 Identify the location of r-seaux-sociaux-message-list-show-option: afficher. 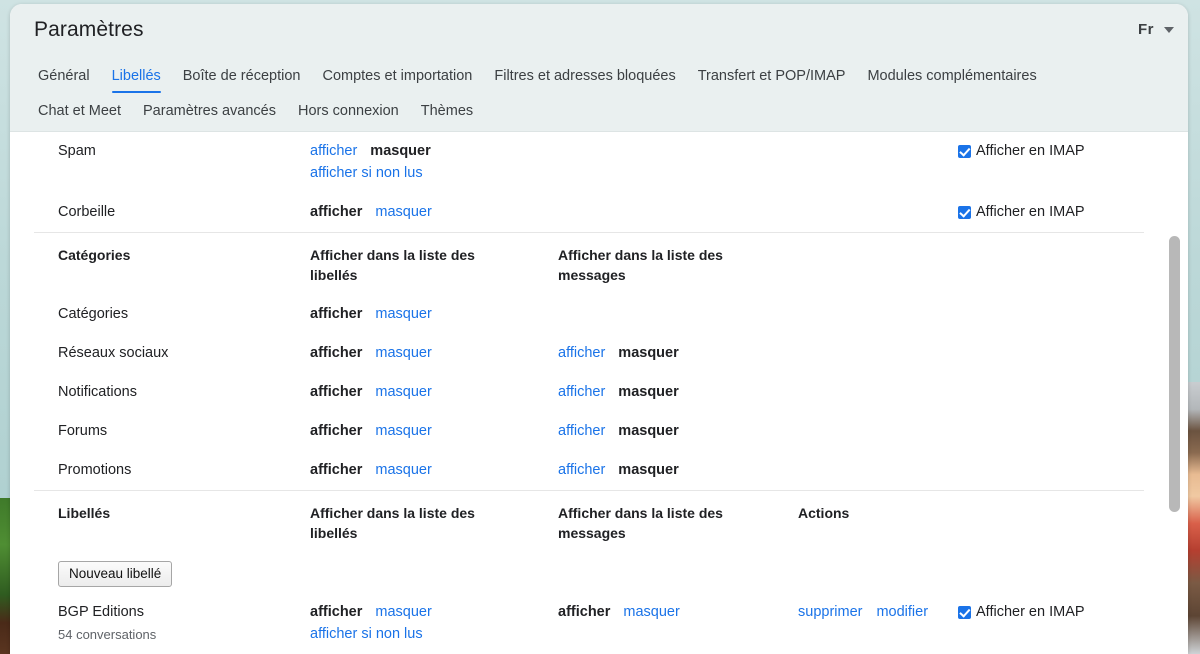
(581, 353).